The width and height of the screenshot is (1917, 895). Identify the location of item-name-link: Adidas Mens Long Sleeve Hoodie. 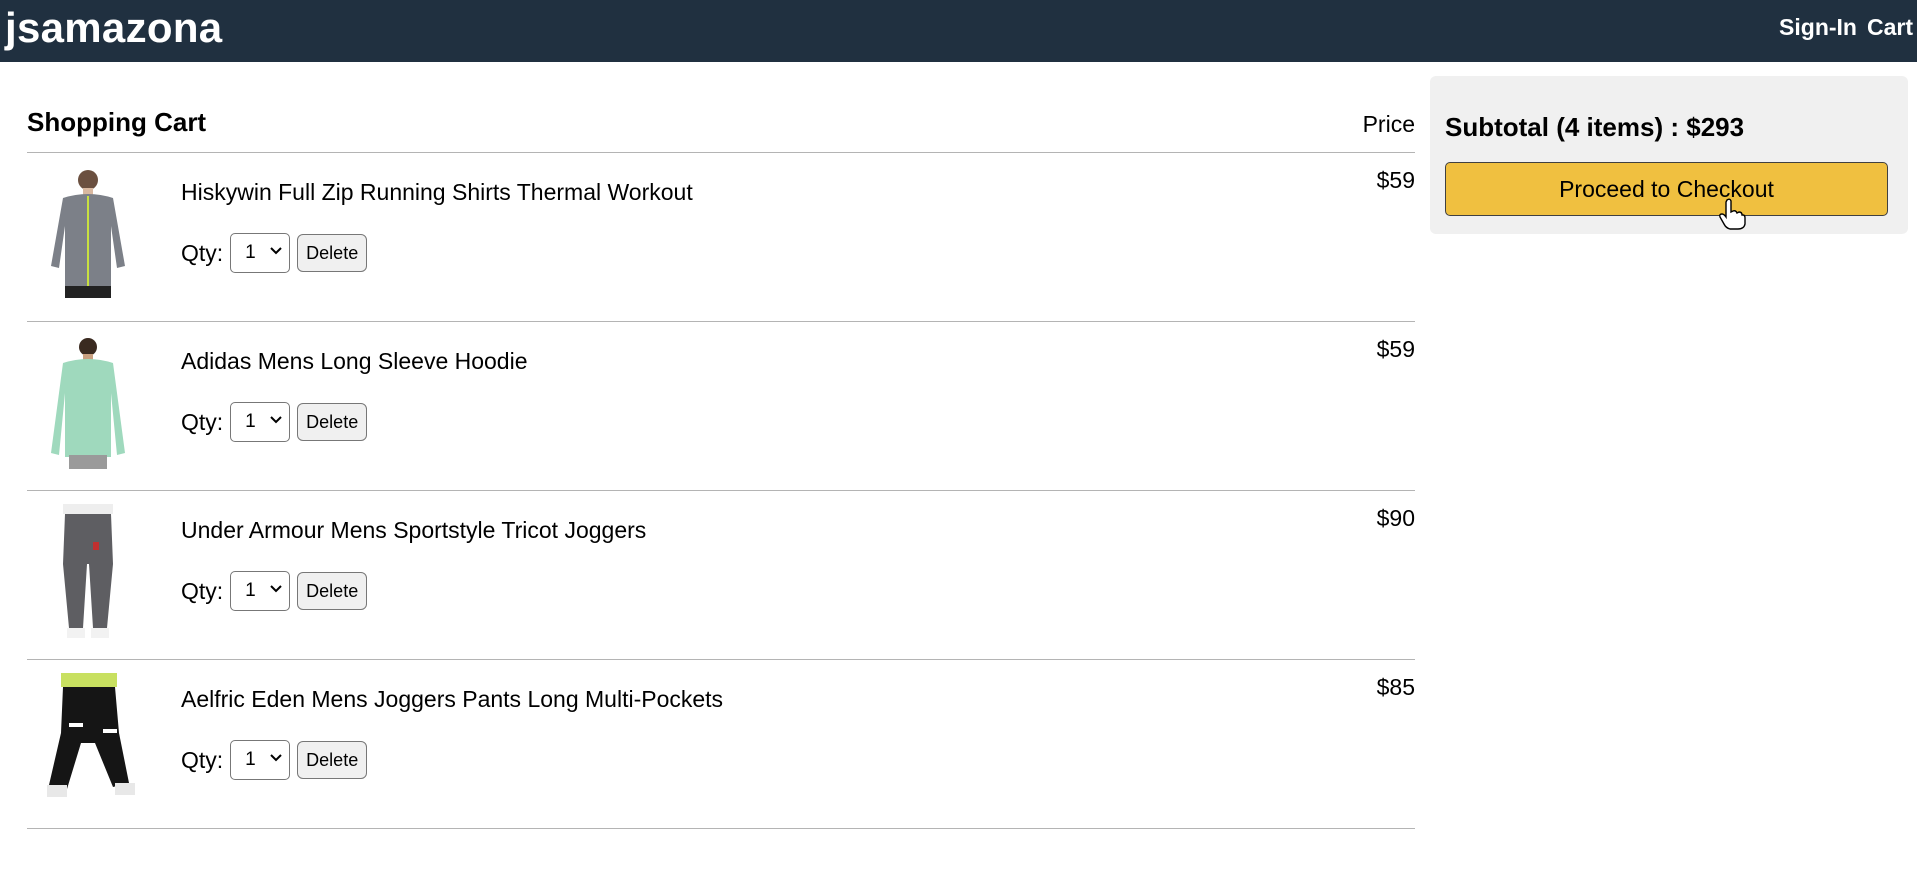
(354, 361).